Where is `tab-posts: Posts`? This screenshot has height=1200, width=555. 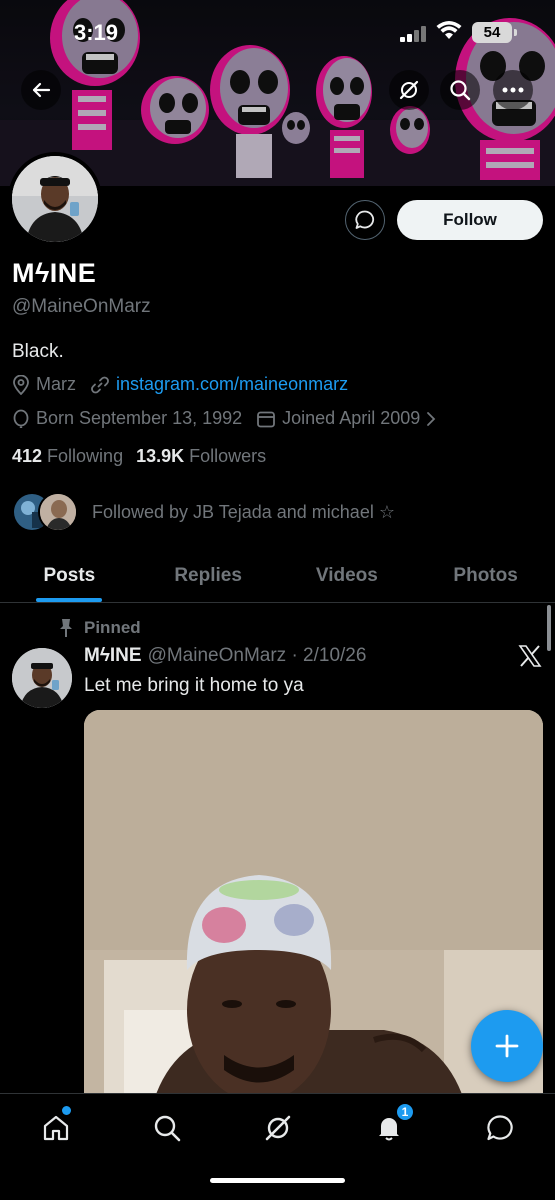
tab-posts: Posts is located at coordinates (69, 576).